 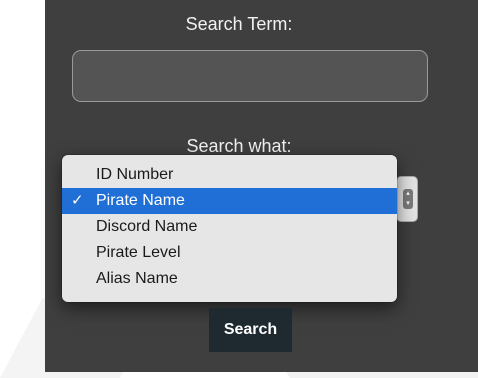 What do you see at coordinates (229, 175) in the screenshot?
I see `dropdown-option-id-number: ID Number` at bounding box center [229, 175].